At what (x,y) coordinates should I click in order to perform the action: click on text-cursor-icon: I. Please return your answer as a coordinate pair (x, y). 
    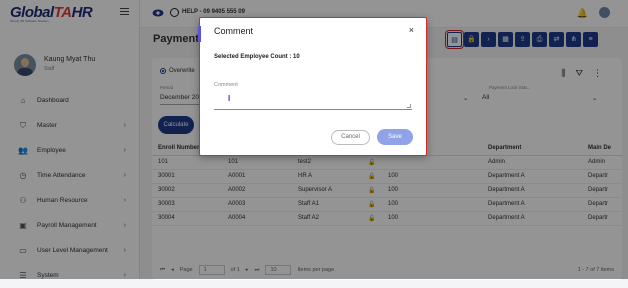
    Looking at the image, I should click on (229, 98).